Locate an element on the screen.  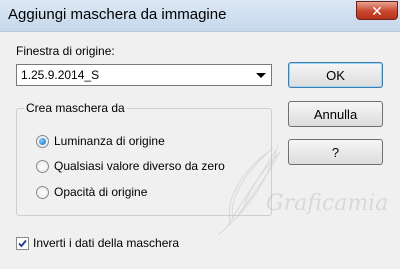
close-button: ✕ is located at coordinates (377, 10).